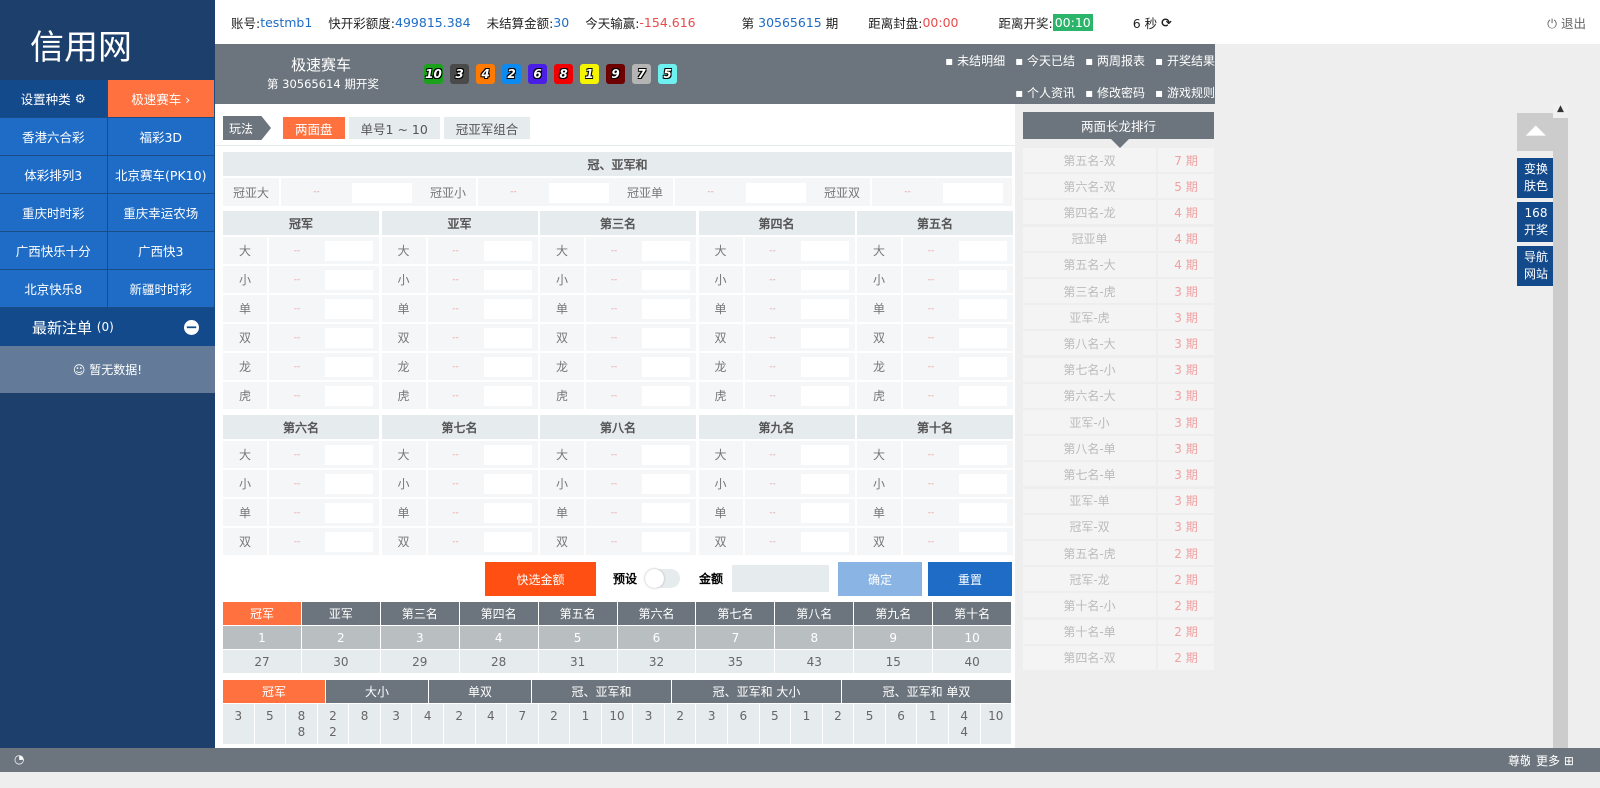 The width and height of the screenshot is (1600, 788). Describe the element at coordinates (1536, 132) in the screenshot. I see `back-to-top-icon: ⏶` at that location.